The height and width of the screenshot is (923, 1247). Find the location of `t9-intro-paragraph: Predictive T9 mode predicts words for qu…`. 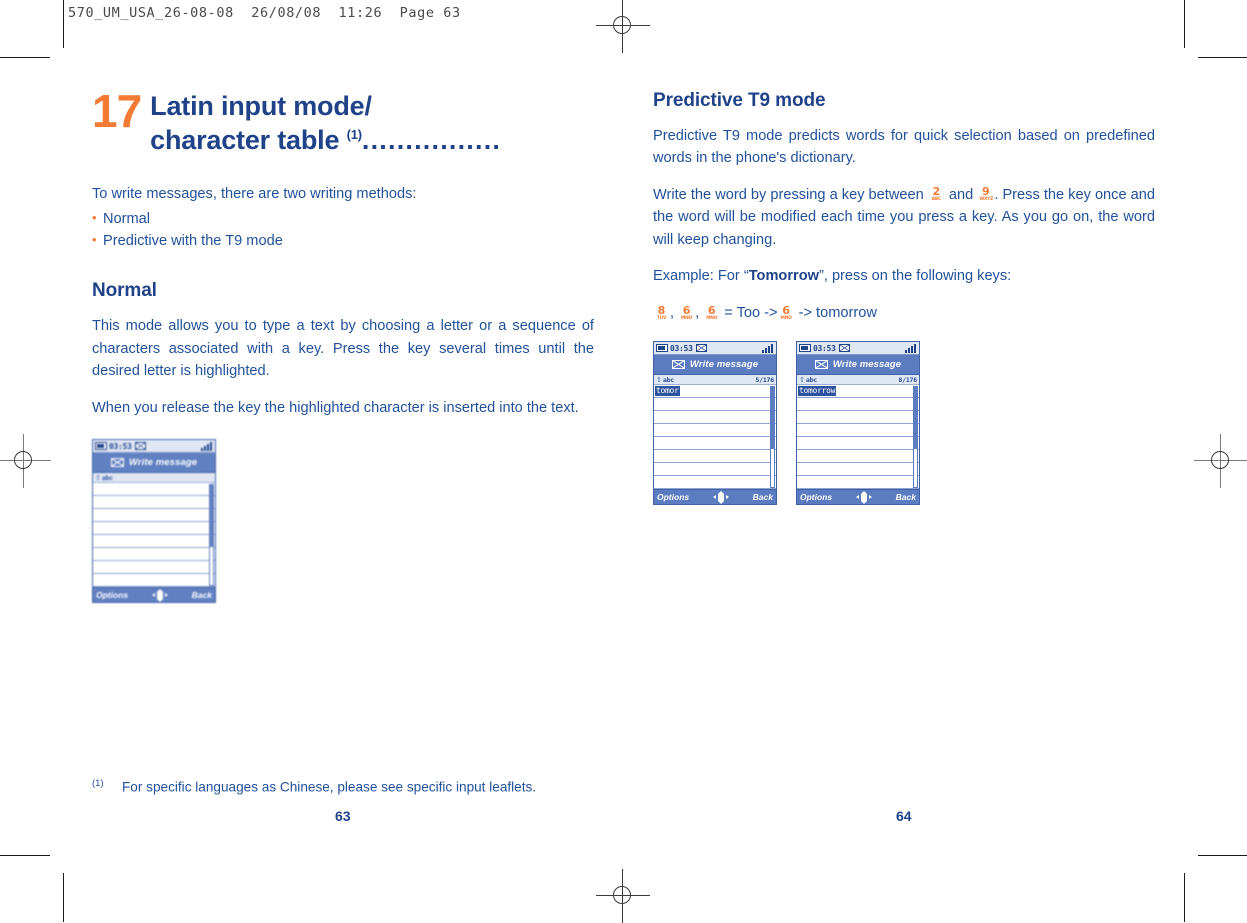

t9-intro-paragraph: Predictive T9 mode predicts words for qu… is located at coordinates (904, 147).